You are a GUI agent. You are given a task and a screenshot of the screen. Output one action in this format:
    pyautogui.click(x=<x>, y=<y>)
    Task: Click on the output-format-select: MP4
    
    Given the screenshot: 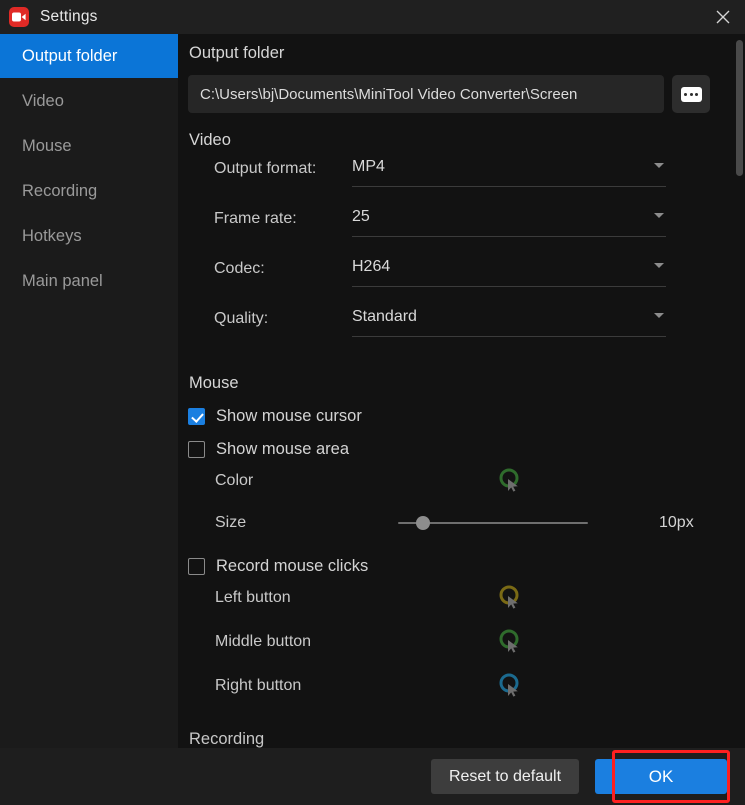 What is the action you would take?
    pyautogui.click(x=509, y=171)
    